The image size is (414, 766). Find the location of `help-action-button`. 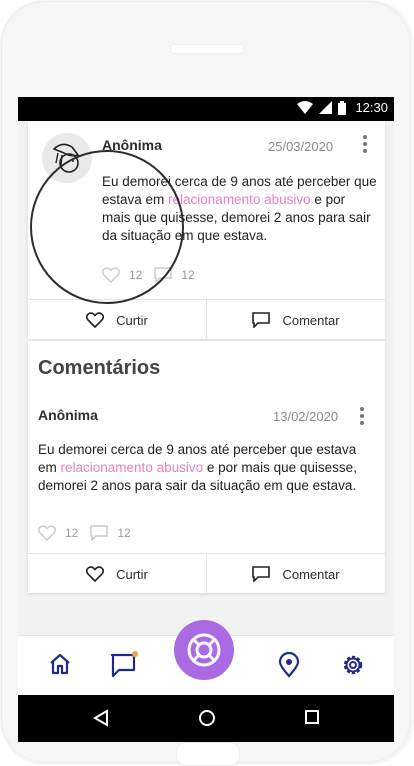

help-action-button is located at coordinates (204, 650).